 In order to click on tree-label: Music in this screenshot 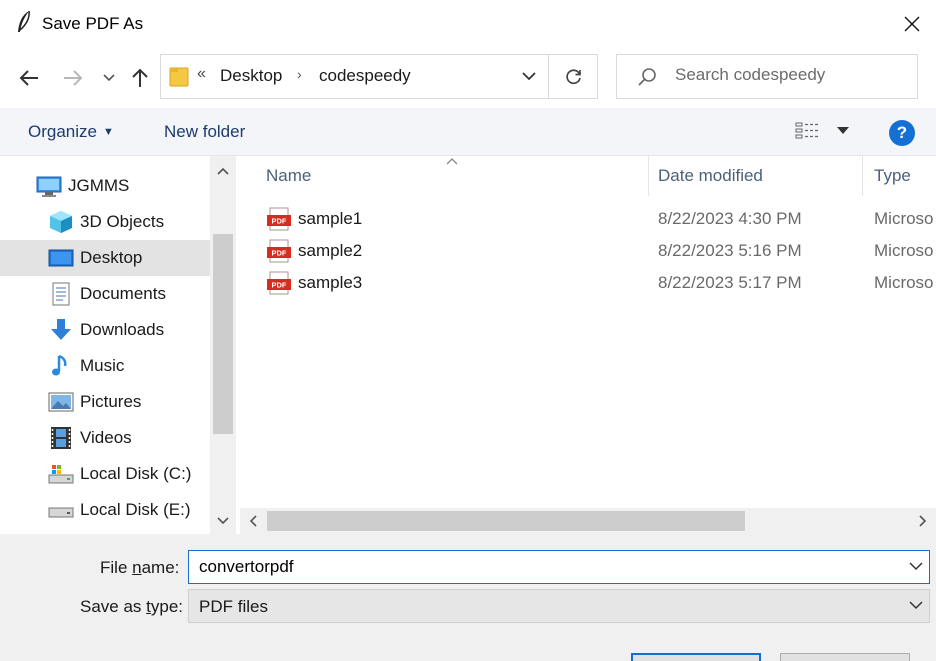, I will do `click(102, 365)`.